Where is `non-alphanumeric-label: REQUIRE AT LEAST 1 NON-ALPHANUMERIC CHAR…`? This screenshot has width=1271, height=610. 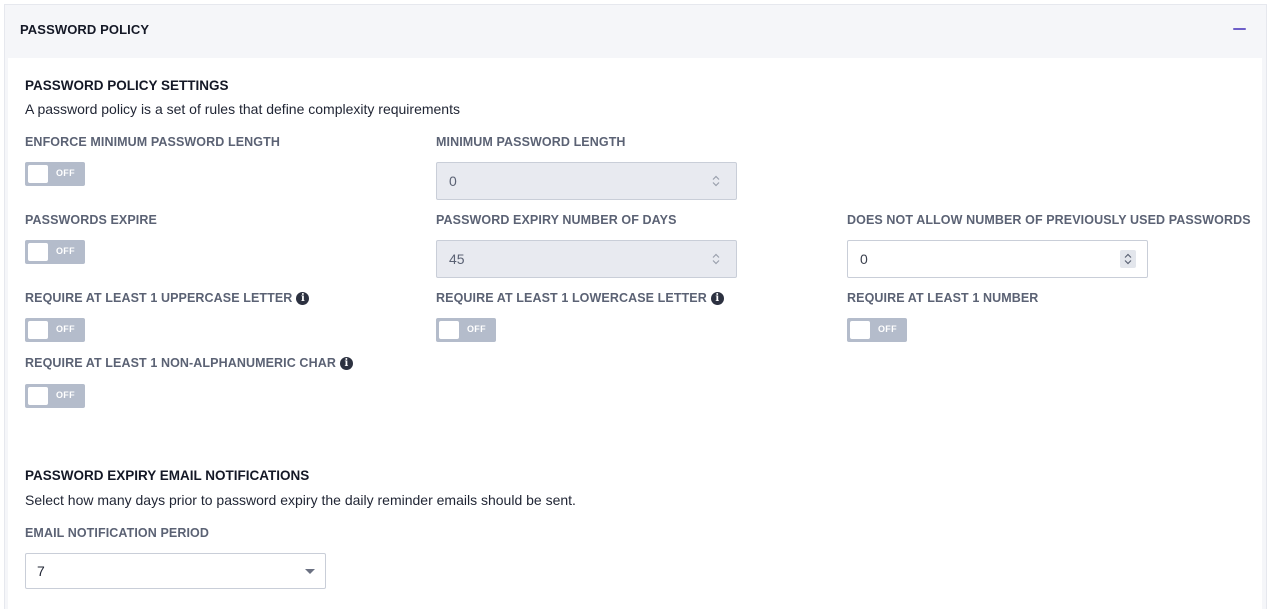 non-alphanumeric-label: REQUIRE AT LEAST 1 NON-ALPHANUMERIC CHAR… is located at coordinates (189, 363).